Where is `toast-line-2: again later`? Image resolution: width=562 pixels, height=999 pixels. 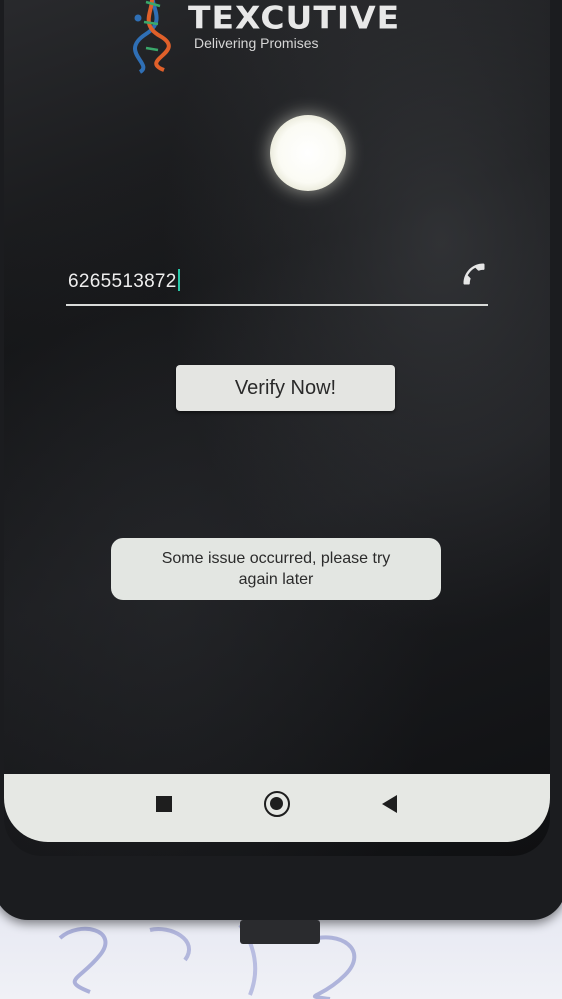
toast-line-2: again later is located at coordinates (276, 579).